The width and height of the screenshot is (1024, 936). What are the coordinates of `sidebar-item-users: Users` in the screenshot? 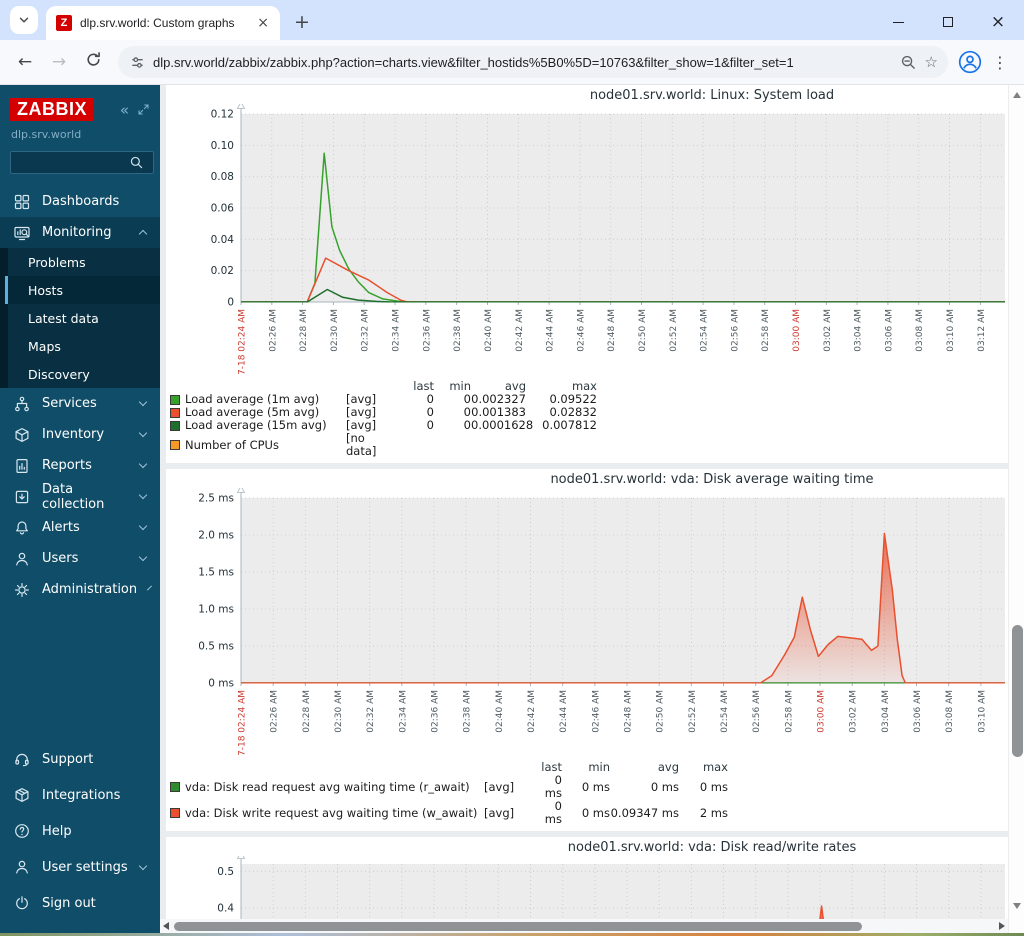 It's located at (80, 558).